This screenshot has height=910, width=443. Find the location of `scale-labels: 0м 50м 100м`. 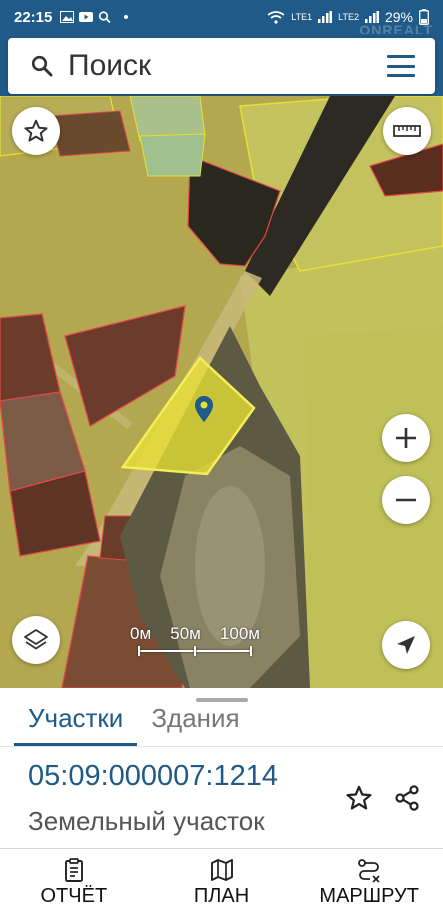

scale-labels: 0м 50м 100м is located at coordinates (195, 634).